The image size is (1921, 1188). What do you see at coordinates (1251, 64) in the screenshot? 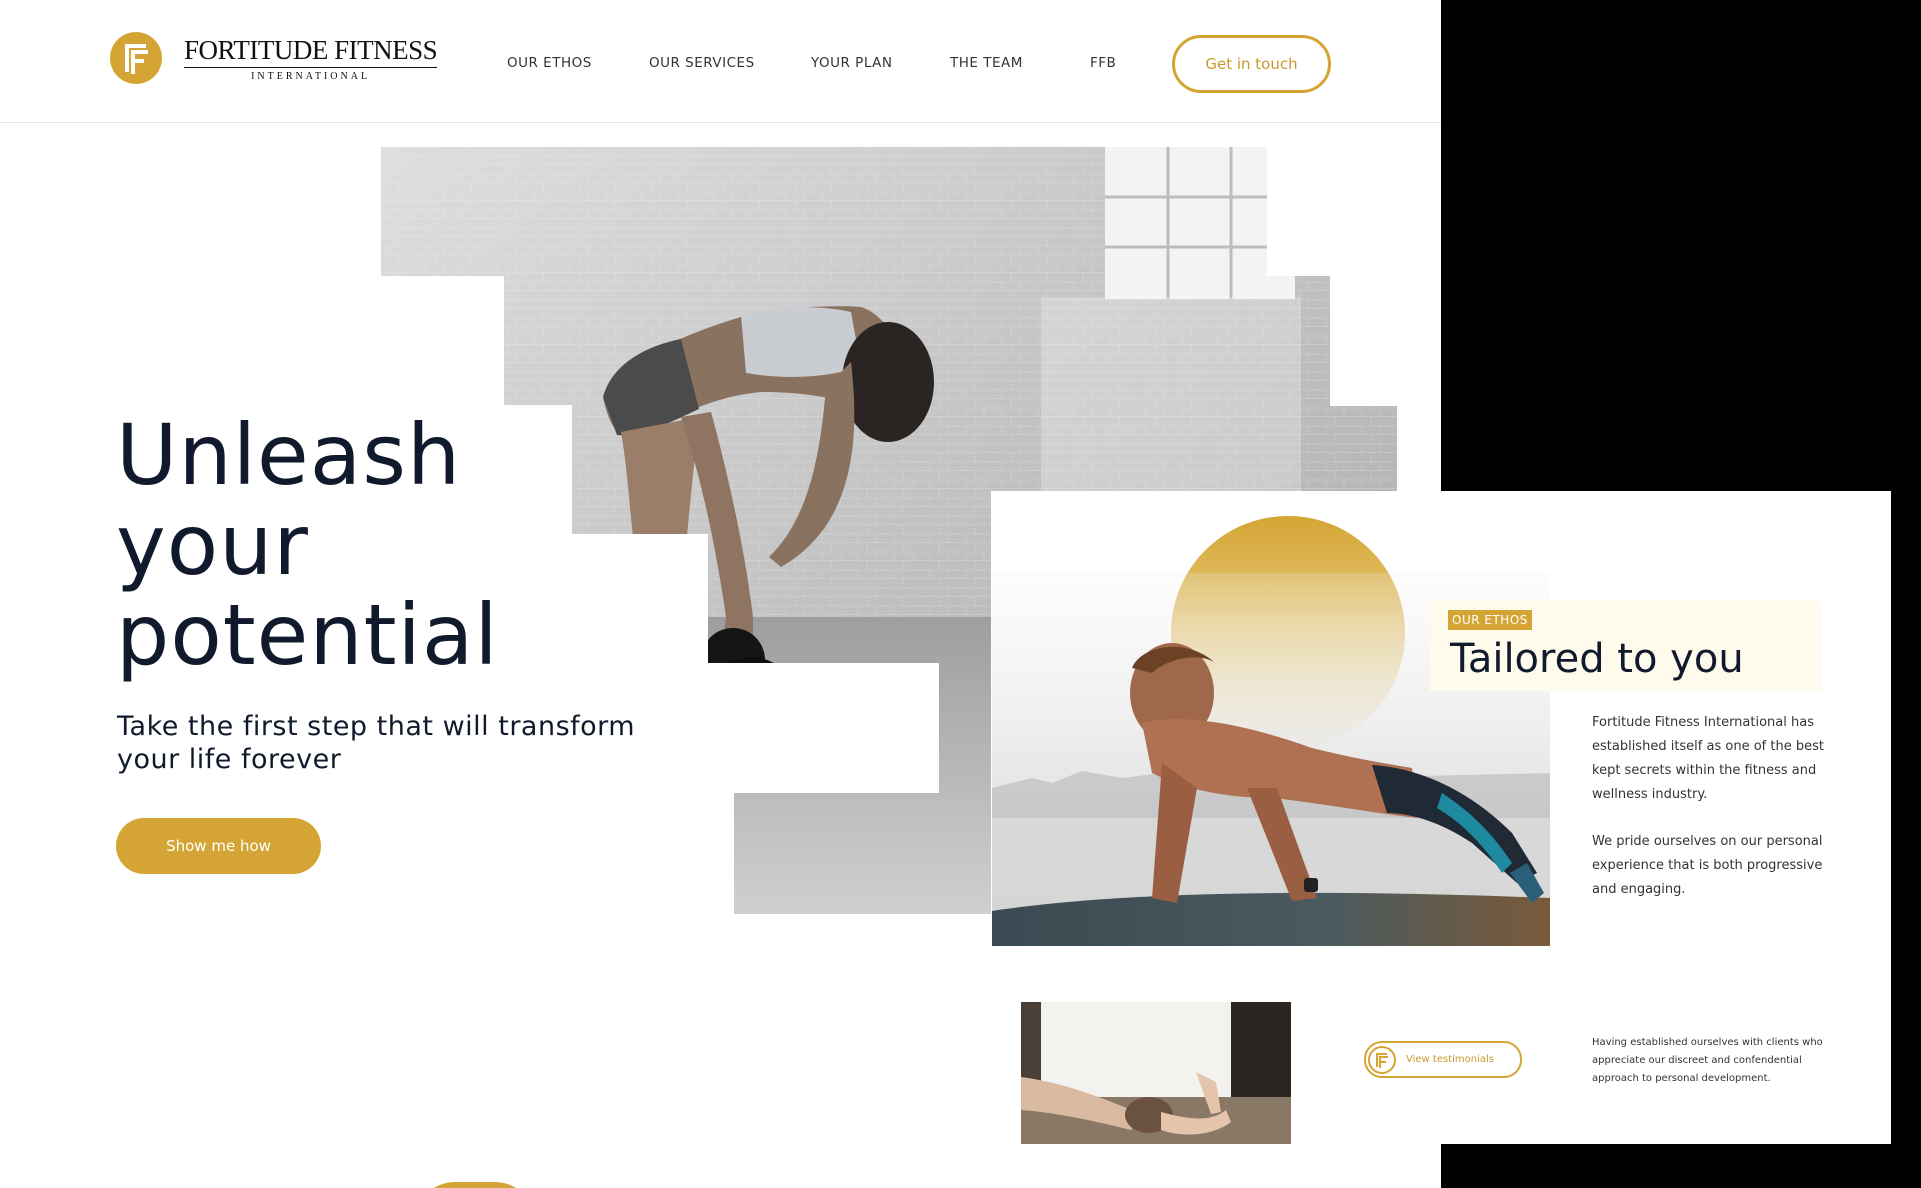
I see `get-in-touch-button: Get in touch` at bounding box center [1251, 64].